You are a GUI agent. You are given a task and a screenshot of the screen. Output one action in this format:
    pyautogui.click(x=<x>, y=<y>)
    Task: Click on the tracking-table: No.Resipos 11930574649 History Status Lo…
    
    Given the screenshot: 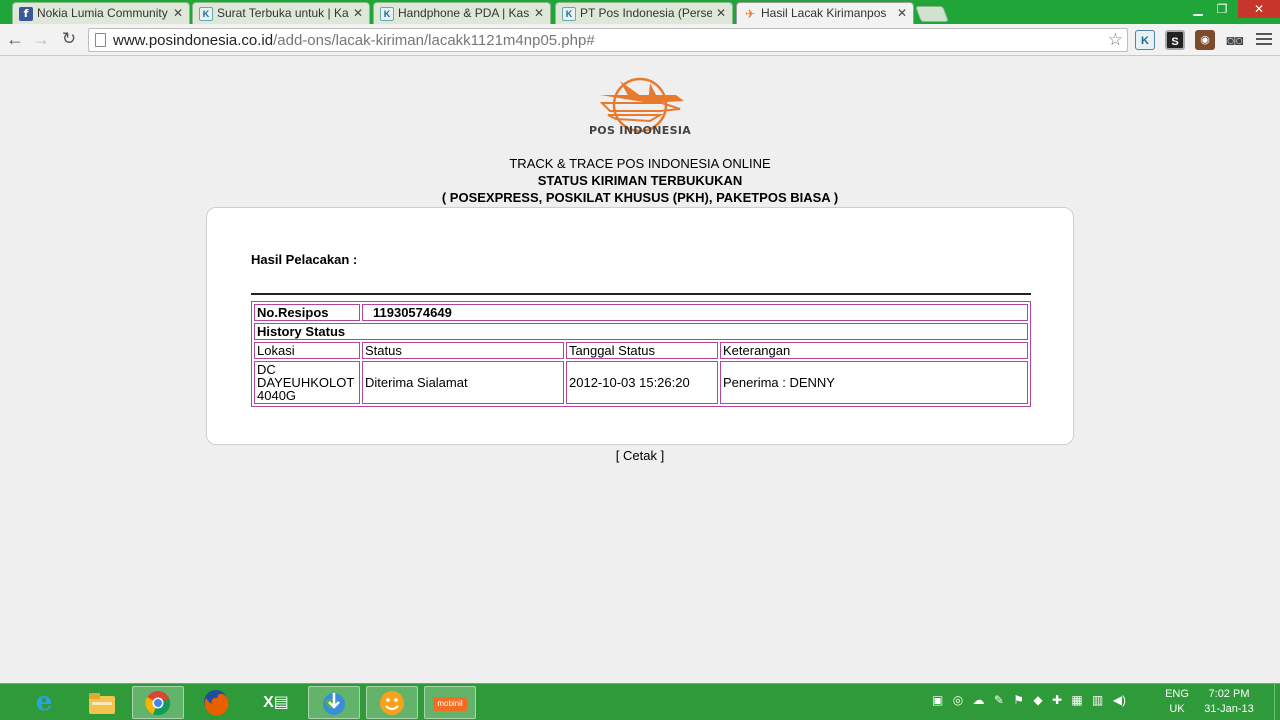 What is the action you would take?
    pyautogui.click(x=641, y=354)
    